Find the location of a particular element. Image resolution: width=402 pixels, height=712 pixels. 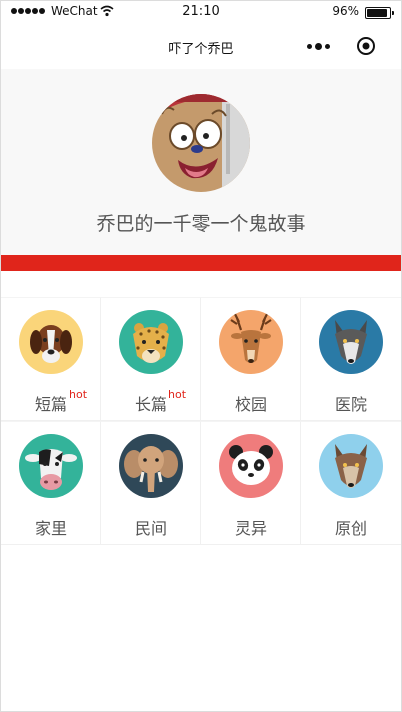

deer-icon is located at coordinates (251, 342).